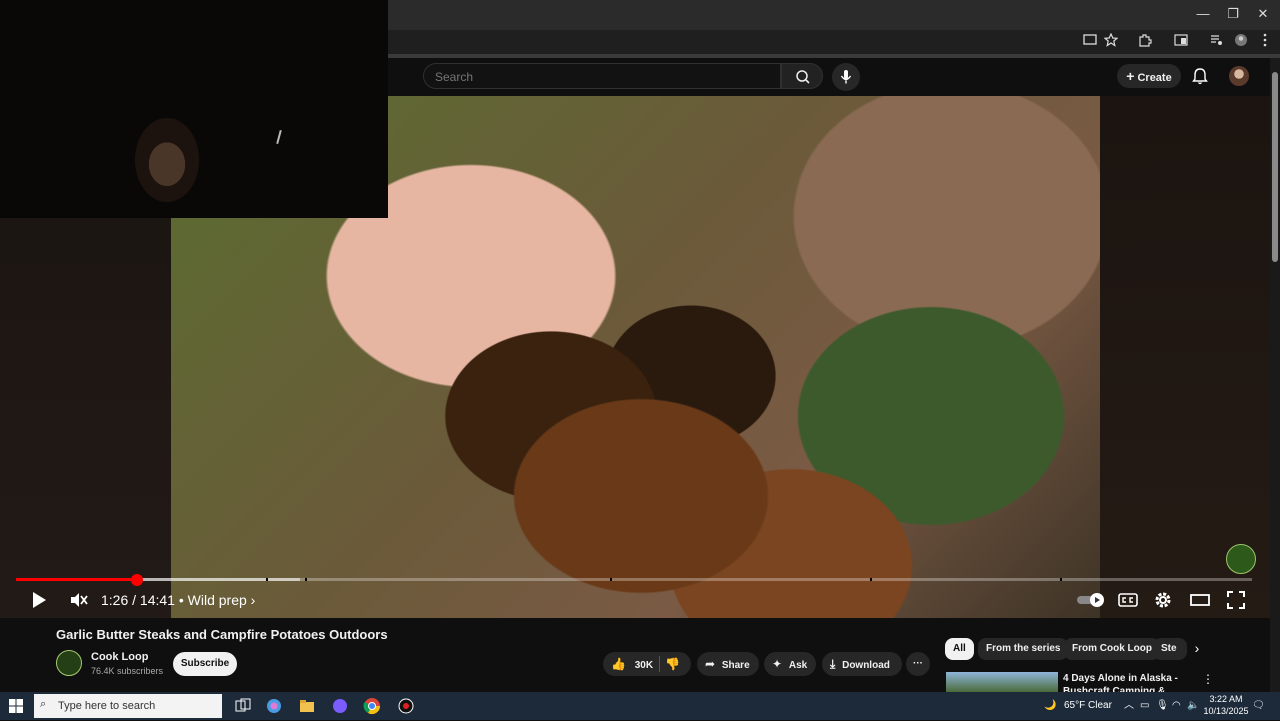  Describe the element at coordinates (777, 664) in the screenshot. I see `sparkle-icon: ✦` at that location.